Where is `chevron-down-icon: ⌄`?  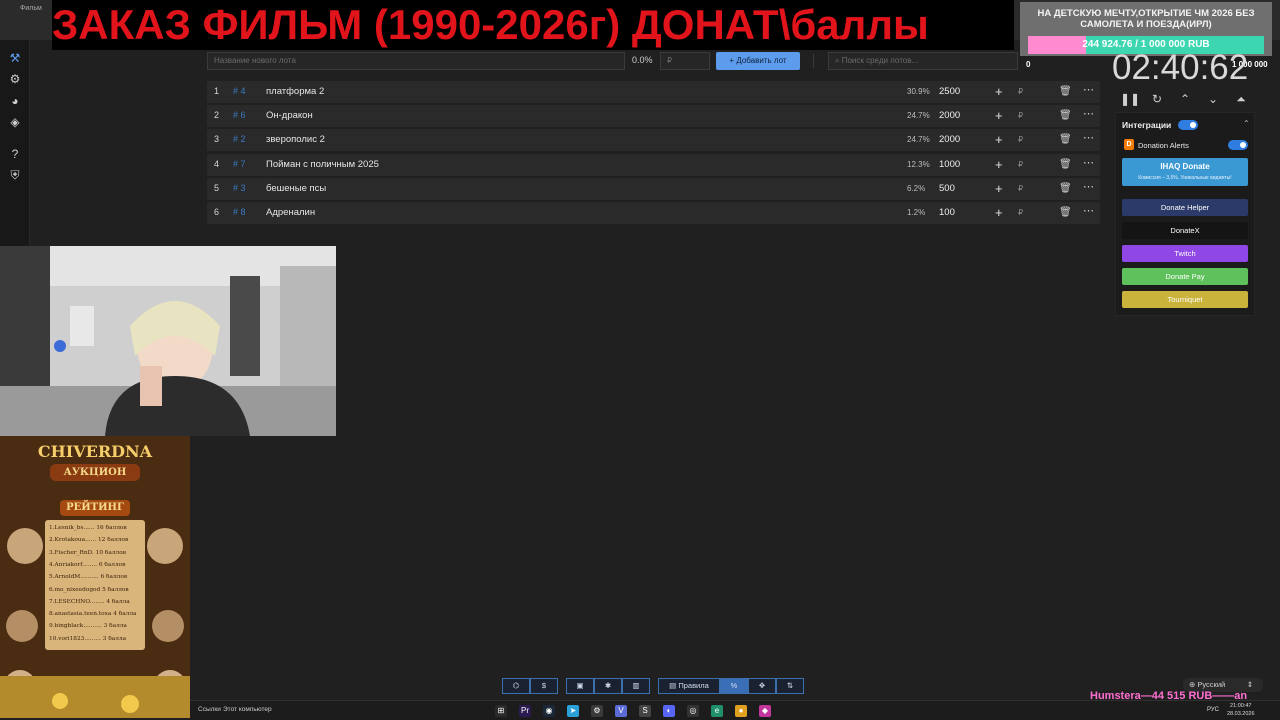
chevron-down-icon: ⌄ is located at coordinates (1213, 99).